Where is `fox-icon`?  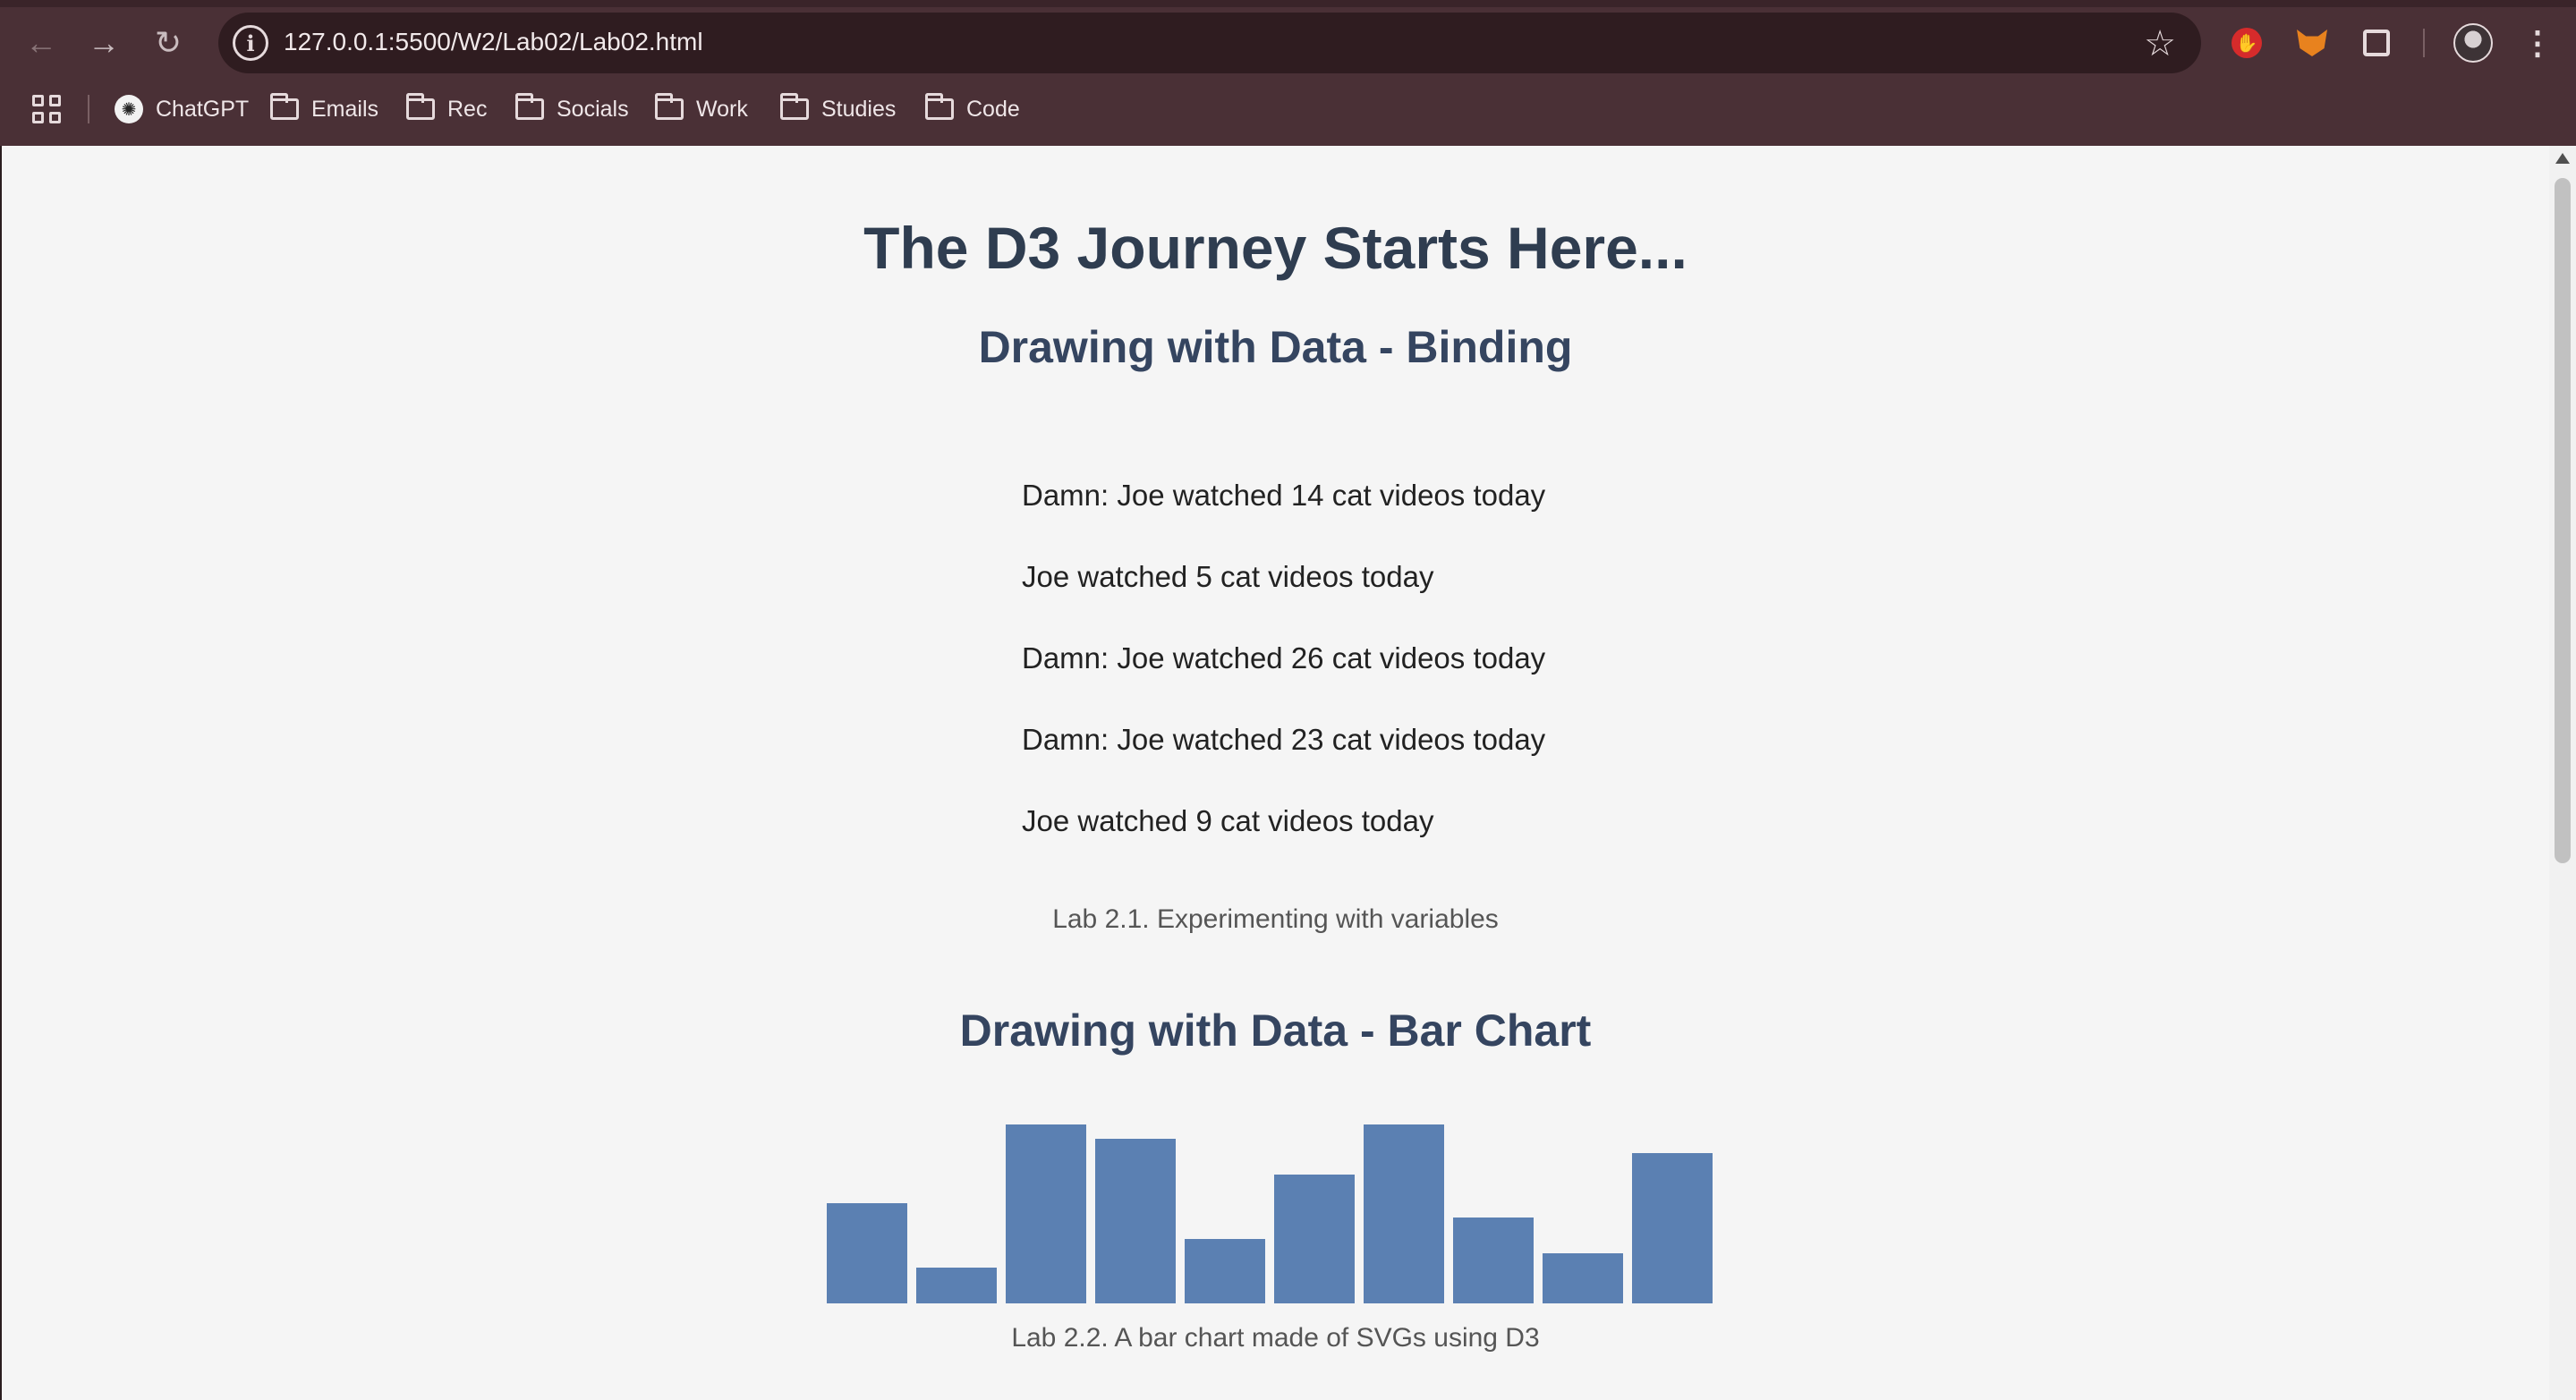
fox-icon is located at coordinates (2312, 43).